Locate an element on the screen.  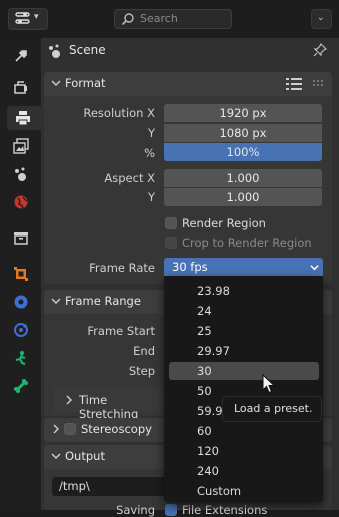
tab-modifiers is located at coordinates (21, 302).